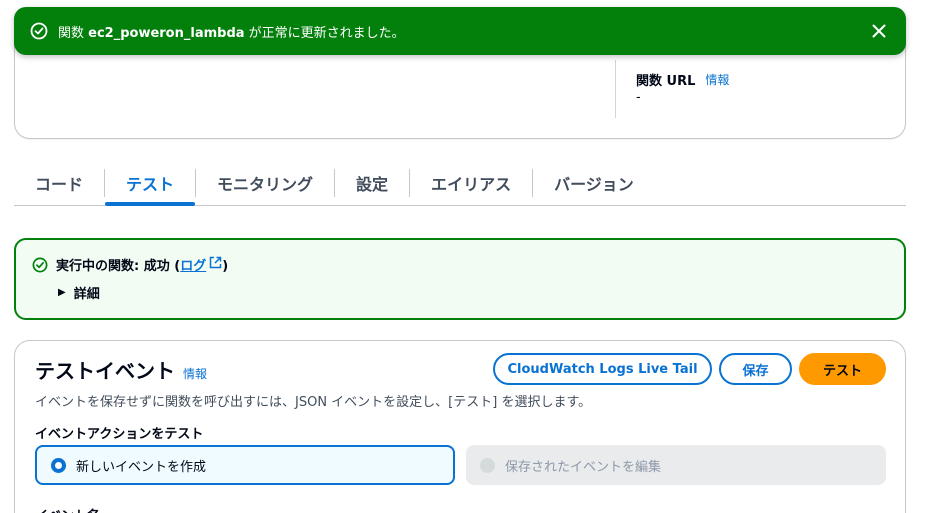 This screenshot has height=513, width=925. Describe the element at coordinates (58, 465) in the screenshot. I see `radio-selected-icon` at that location.